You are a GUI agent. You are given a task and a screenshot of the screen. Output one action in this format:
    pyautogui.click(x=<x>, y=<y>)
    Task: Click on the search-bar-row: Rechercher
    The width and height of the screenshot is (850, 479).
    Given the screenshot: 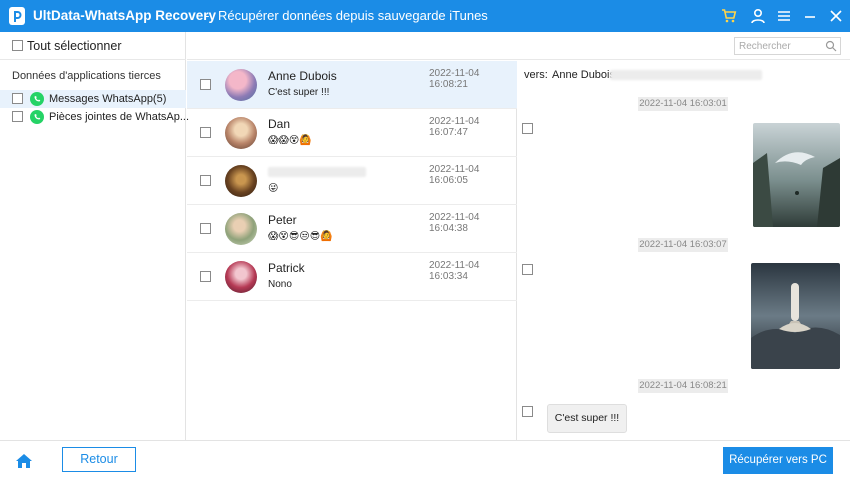 What is the action you would take?
    pyautogui.click(x=518, y=46)
    